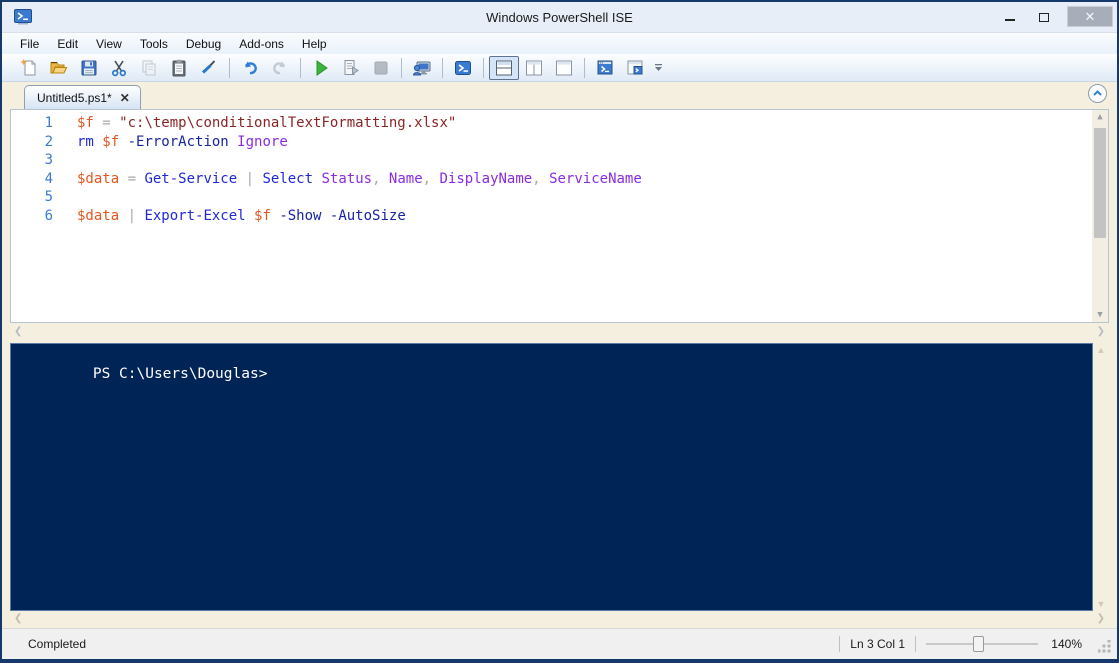 The width and height of the screenshot is (1119, 663). Describe the element at coordinates (262, 141) in the screenshot. I see `code-token: Ignore` at that location.